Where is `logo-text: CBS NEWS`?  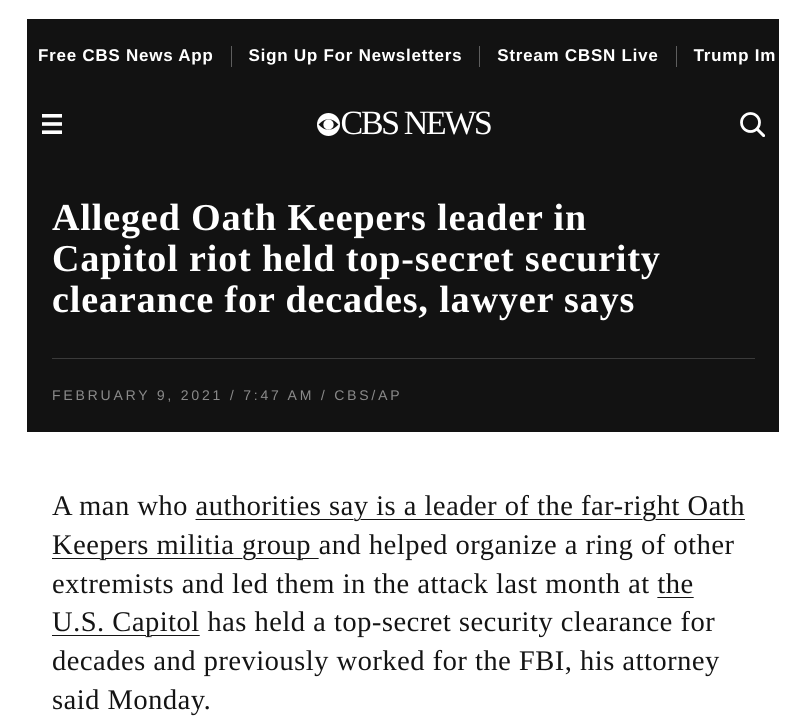 logo-text: CBS NEWS is located at coordinates (415, 124).